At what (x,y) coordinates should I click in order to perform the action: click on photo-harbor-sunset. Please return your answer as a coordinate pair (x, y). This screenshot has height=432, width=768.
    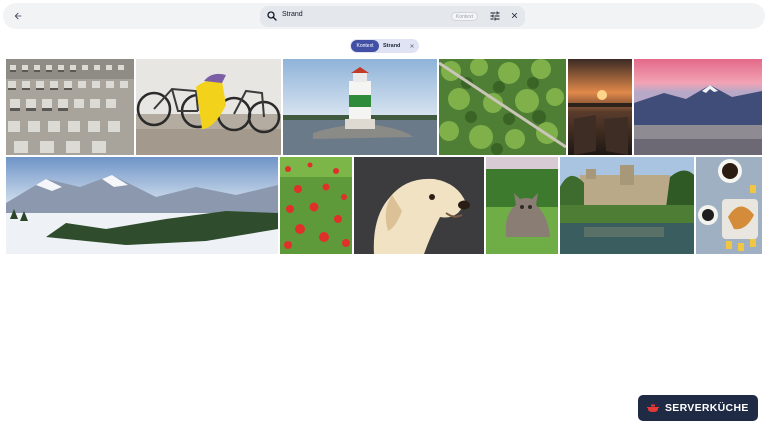
    Looking at the image, I should click on (600, 107).